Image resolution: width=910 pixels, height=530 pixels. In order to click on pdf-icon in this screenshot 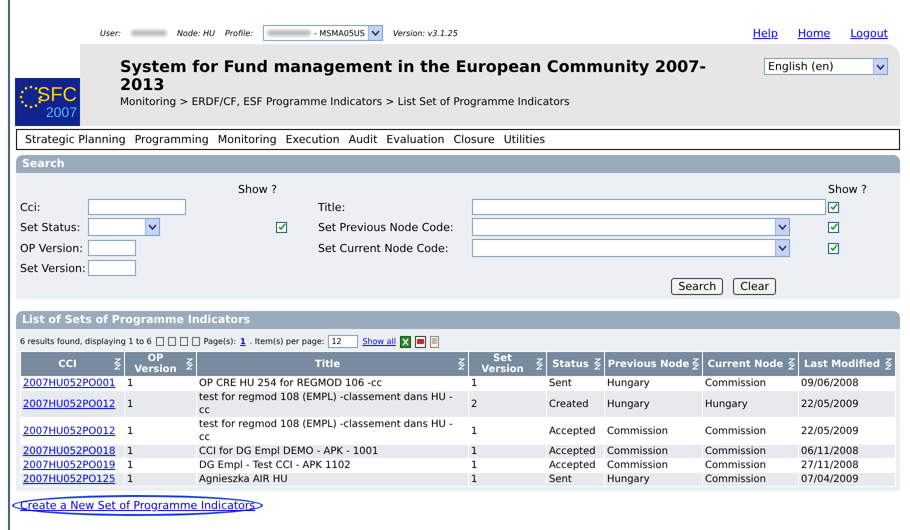, I will do `click(420, 342)`.